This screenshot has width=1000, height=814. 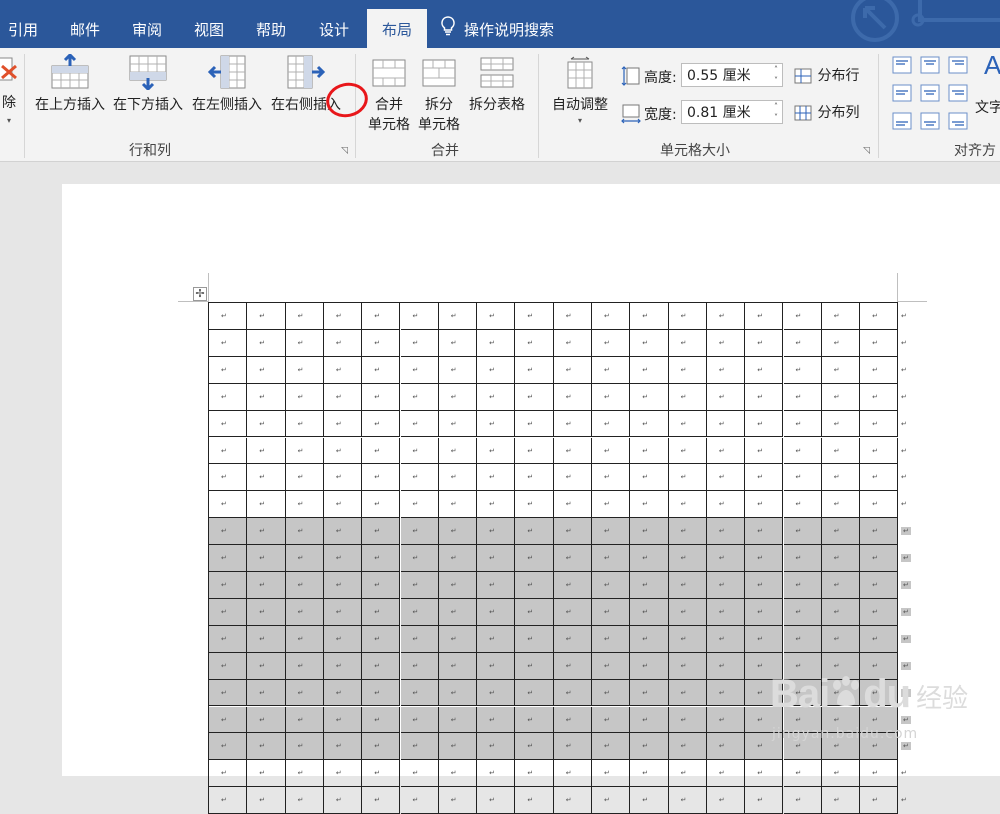 What do you see at coordinates (987, 107) in the screenshot?
I see `text-direction-label: 文字` at bounding box center [987, 107].